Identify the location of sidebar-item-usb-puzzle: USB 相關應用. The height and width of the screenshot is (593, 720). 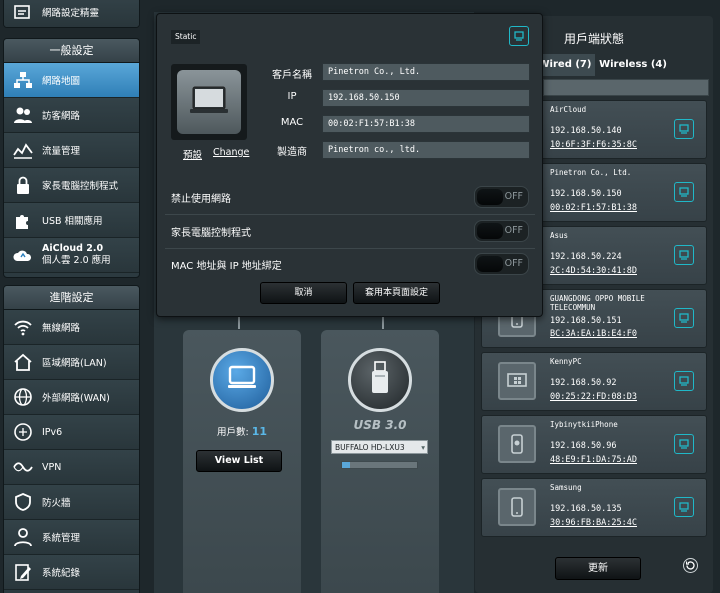
(71, 220).